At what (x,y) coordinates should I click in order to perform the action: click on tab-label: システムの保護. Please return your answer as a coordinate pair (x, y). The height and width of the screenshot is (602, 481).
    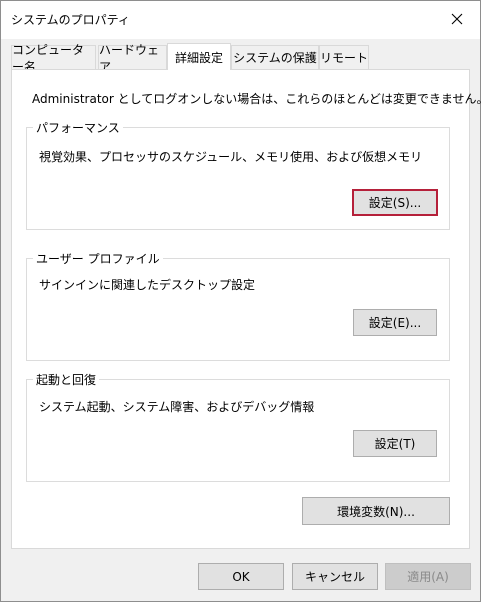
    Looking at the image, I should click on (275, 58).